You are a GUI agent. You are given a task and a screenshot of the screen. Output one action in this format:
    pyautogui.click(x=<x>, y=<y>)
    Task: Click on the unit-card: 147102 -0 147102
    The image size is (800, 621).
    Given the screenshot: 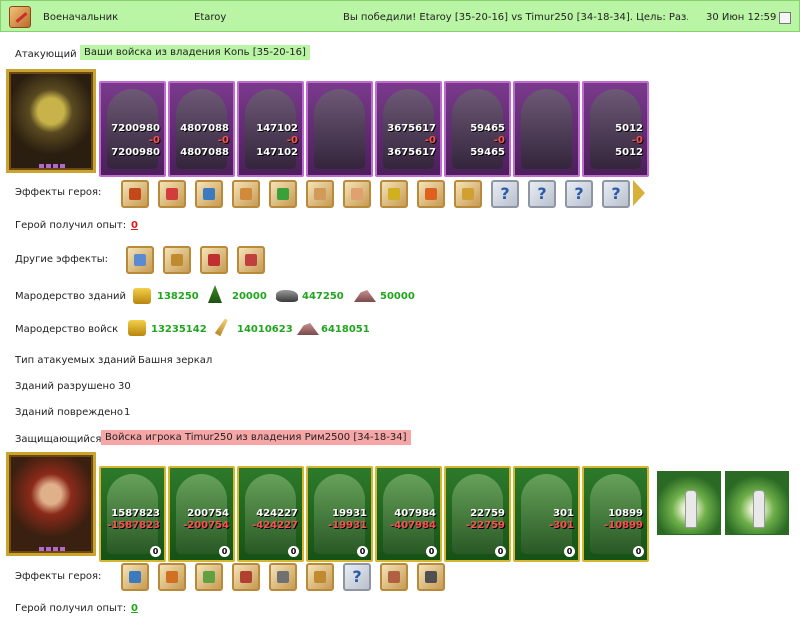 What is the action you would take?
    pyautogui.click(x=270, y=129)
    